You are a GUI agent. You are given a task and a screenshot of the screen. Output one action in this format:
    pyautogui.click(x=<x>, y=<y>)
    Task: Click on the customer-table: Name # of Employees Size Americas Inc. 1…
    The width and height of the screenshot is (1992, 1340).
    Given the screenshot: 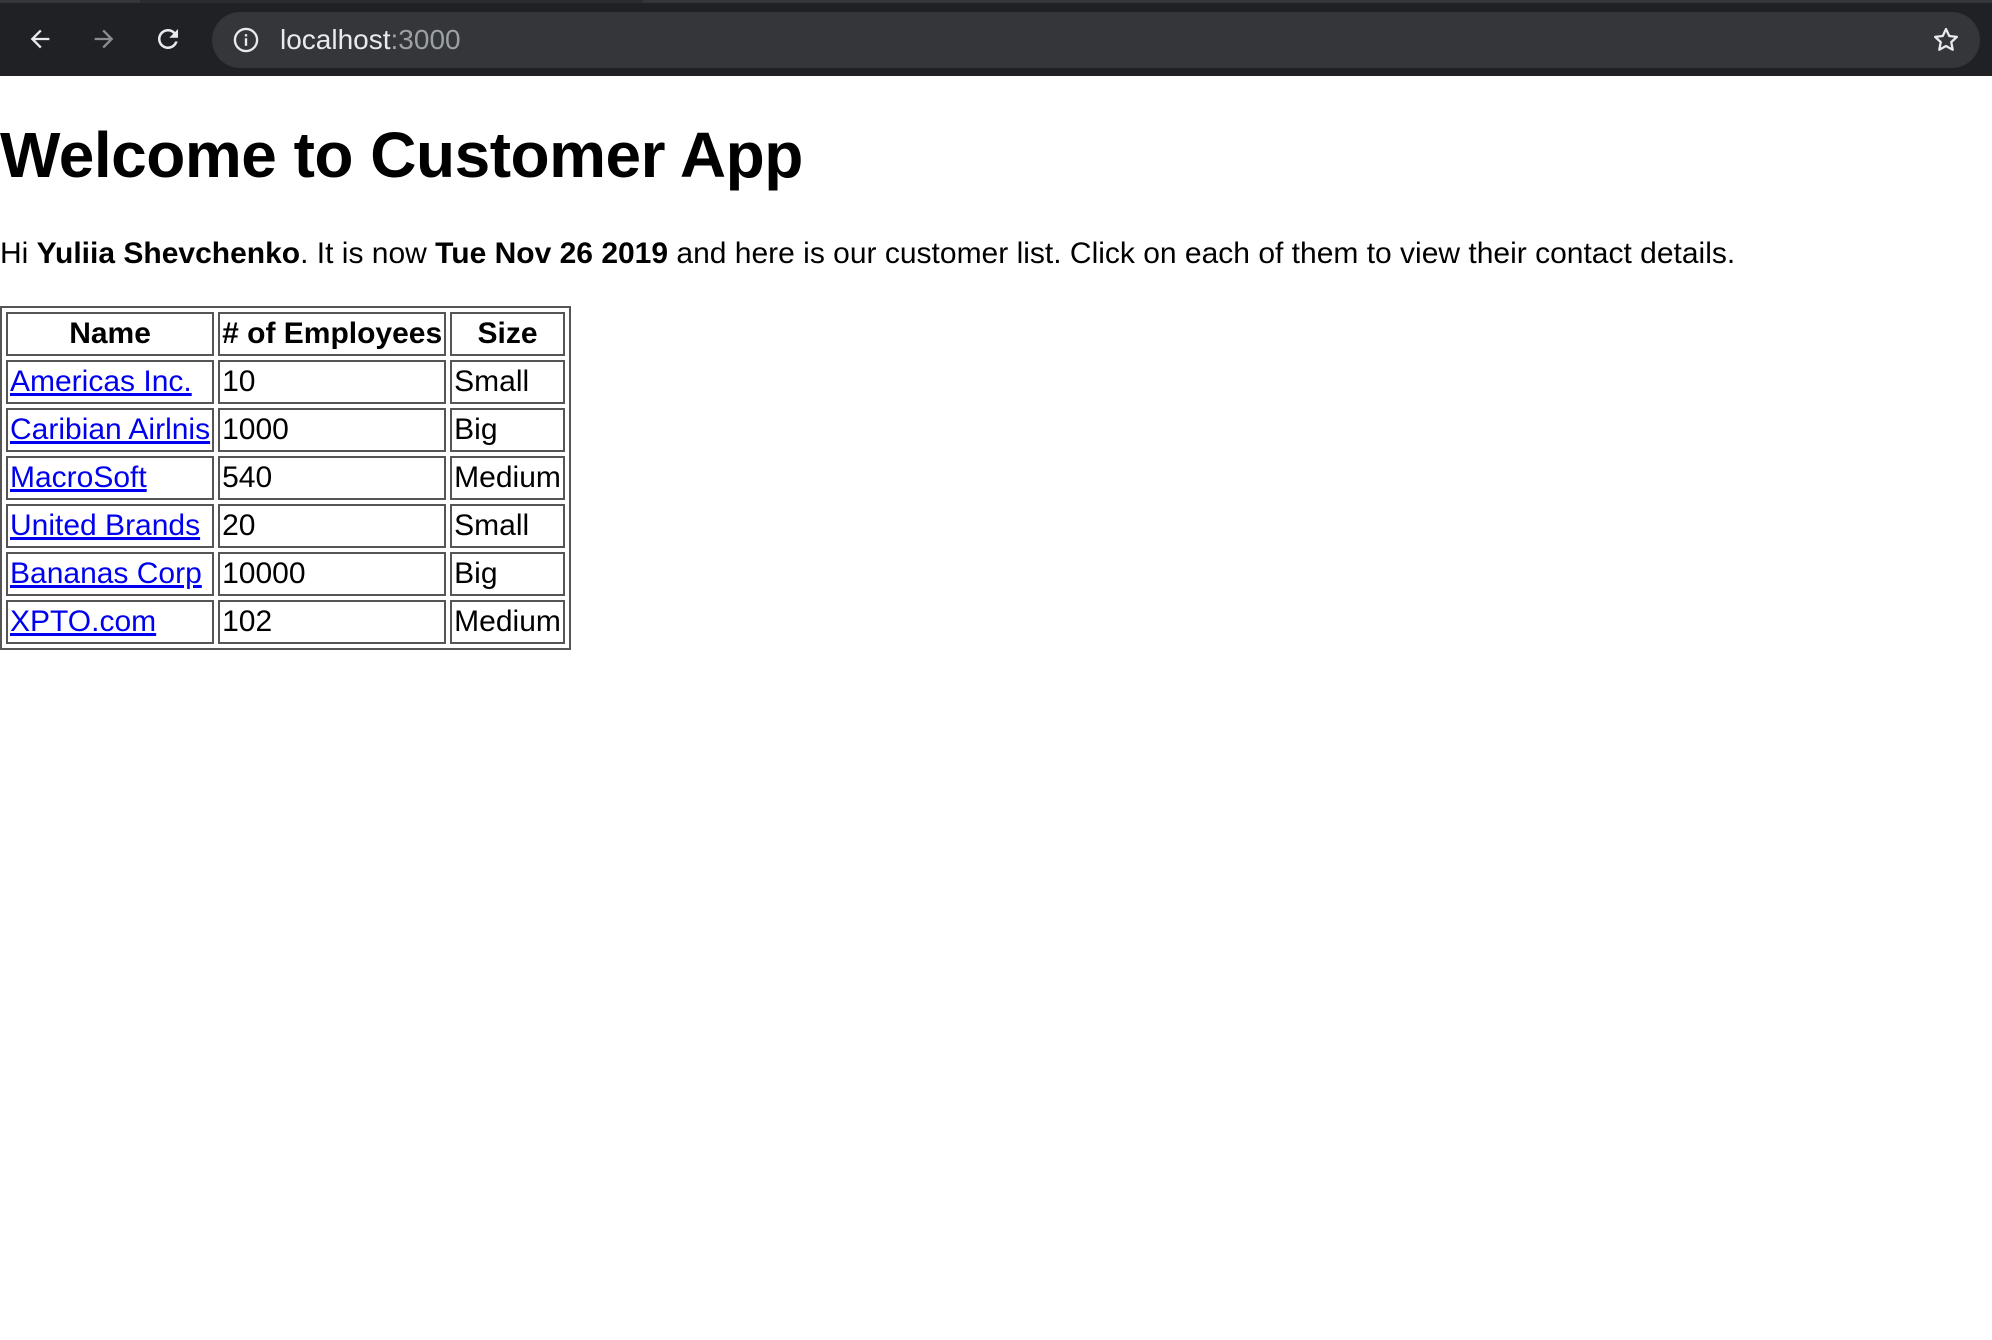 What is the action you would take?
    pyautogui.click(x=285, y=478)
    